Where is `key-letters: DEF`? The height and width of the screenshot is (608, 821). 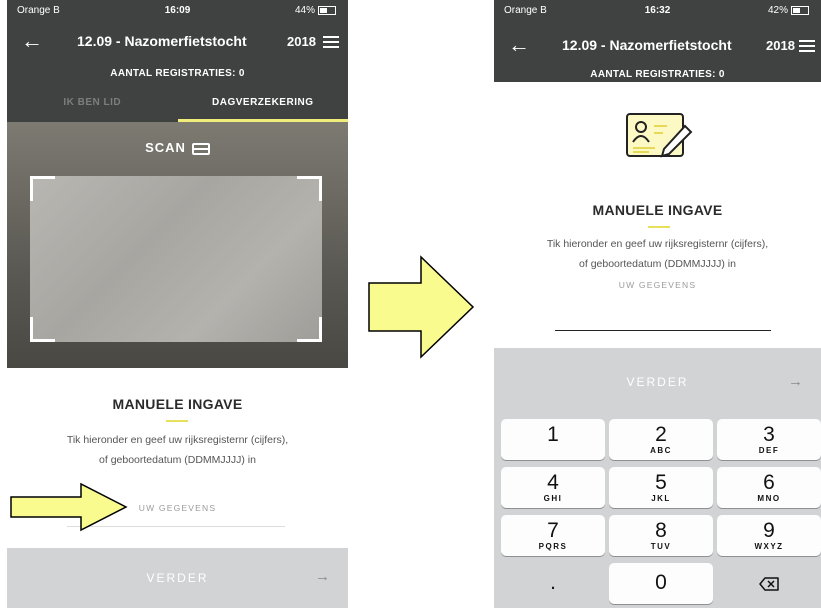
key-letters: DEF is located at coordinates (769, 450).